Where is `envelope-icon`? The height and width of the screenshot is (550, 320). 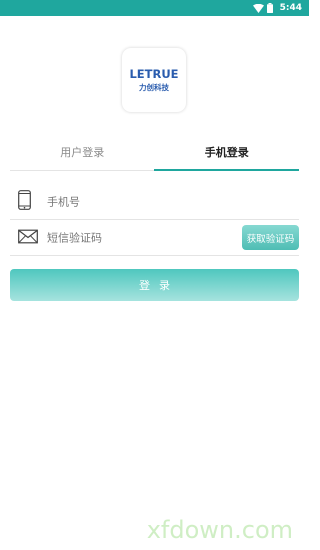
envelope-icon is located at coordinates (28, 238).